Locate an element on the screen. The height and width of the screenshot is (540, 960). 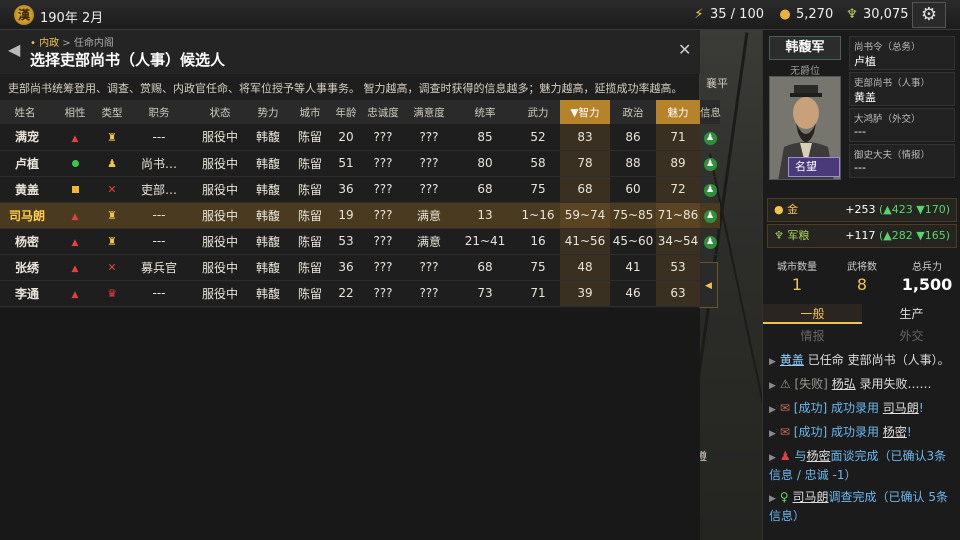
column-header: 武力 is located at coordinates (538, 112).